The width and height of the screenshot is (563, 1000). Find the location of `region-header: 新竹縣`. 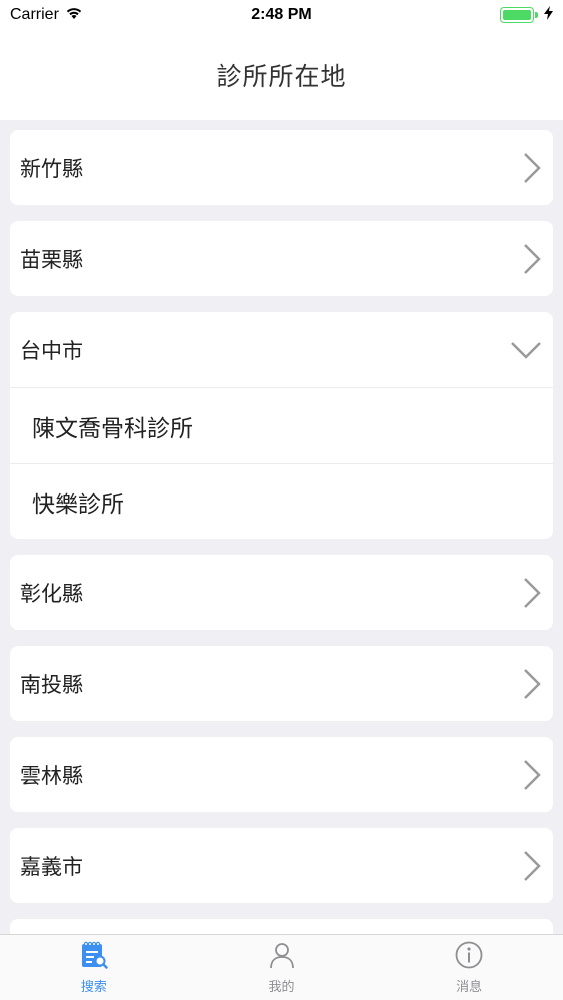

region-header: 新竹縣 is located at coordinates (281, 167).